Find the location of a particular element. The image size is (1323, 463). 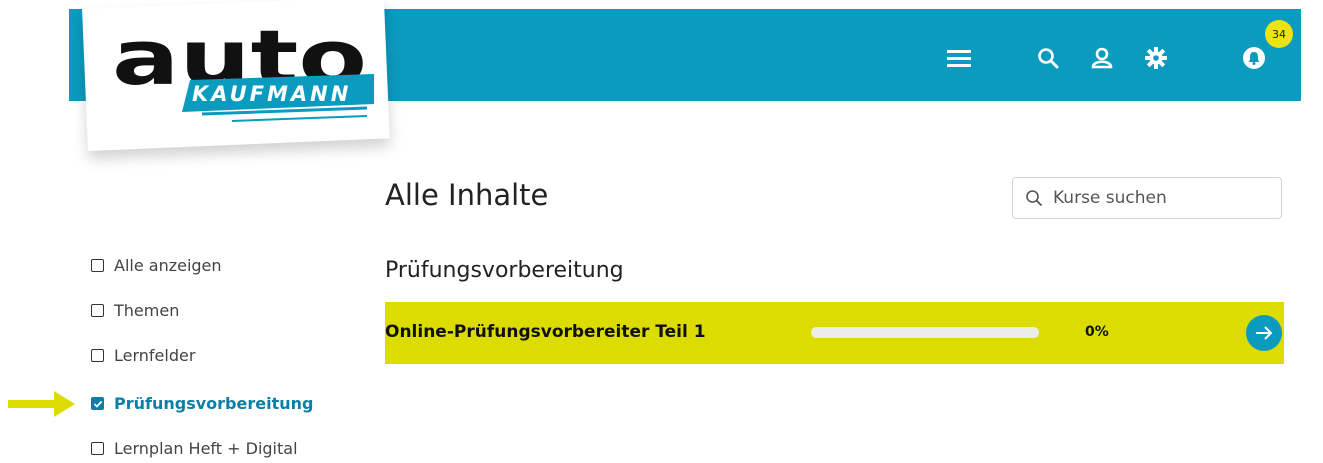

notification-count-badge: 34 is located at coordinates (1279, 34).